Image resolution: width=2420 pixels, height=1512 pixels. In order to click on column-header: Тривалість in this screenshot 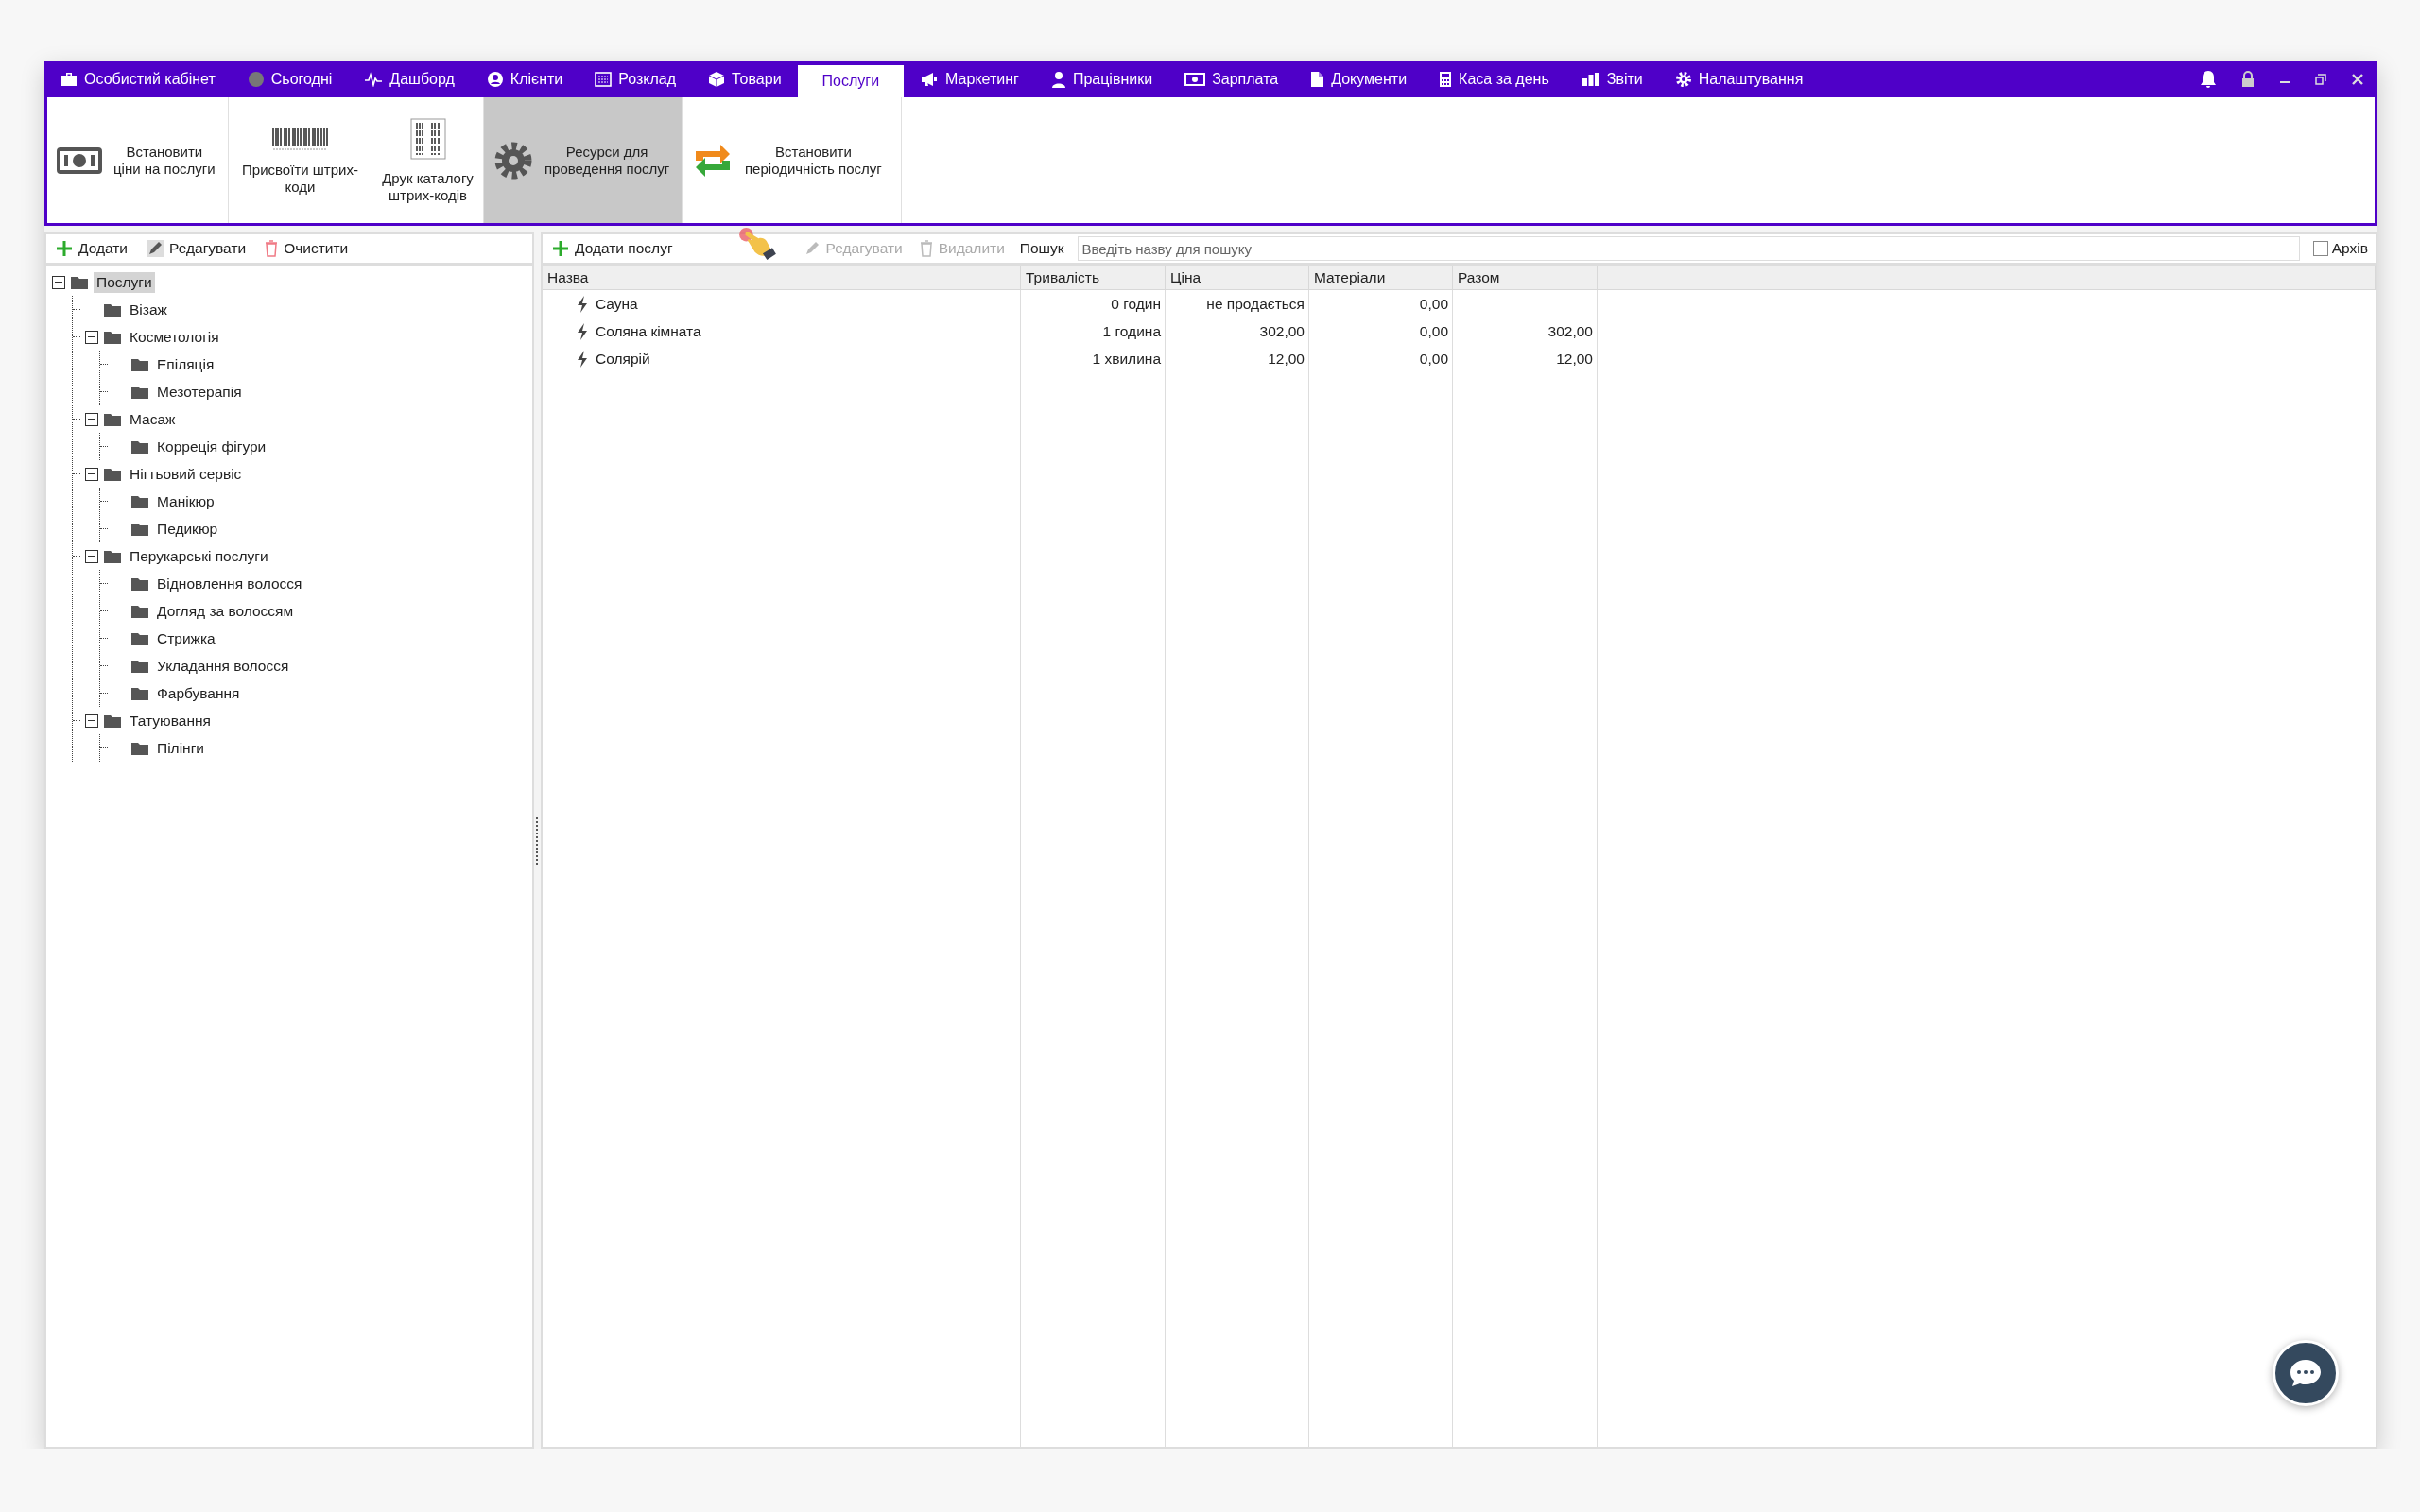, I will do `click(1093, 278)`.